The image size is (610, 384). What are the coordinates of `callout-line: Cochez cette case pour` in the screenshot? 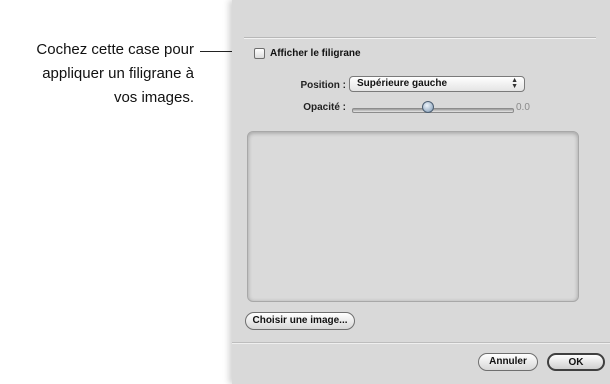 It's located at (115, 49).